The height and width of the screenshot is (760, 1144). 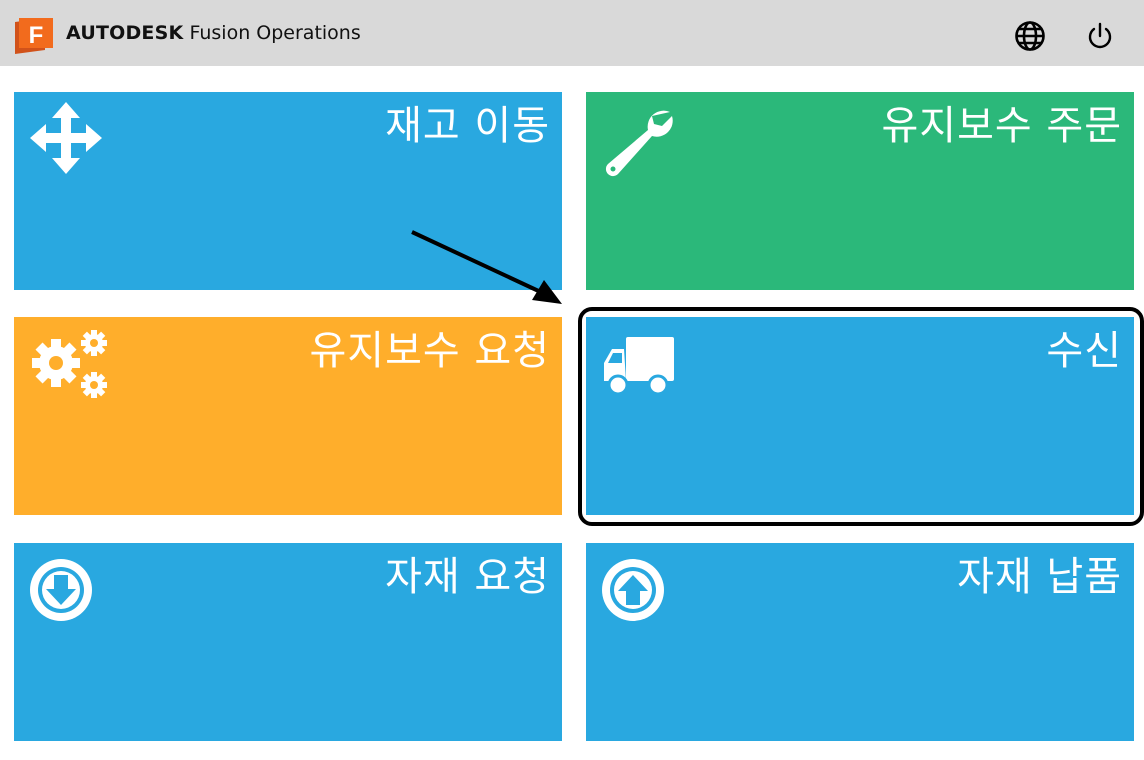 I want to click on tile-maintenance-order: 유지보수 주문, so click(x=860, y=191).